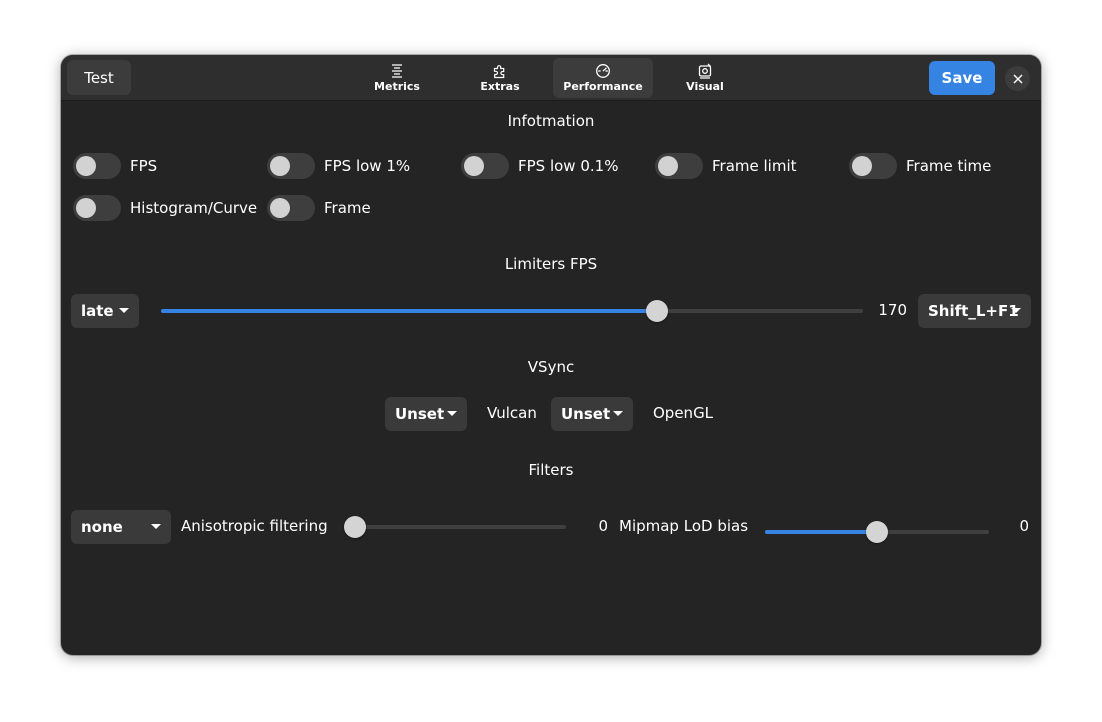 This screenshot has width=1102, height=722. Describe the element at coordinates (319, 208) in the screenshot. I see `frame-switch-row: Frame` at that location.